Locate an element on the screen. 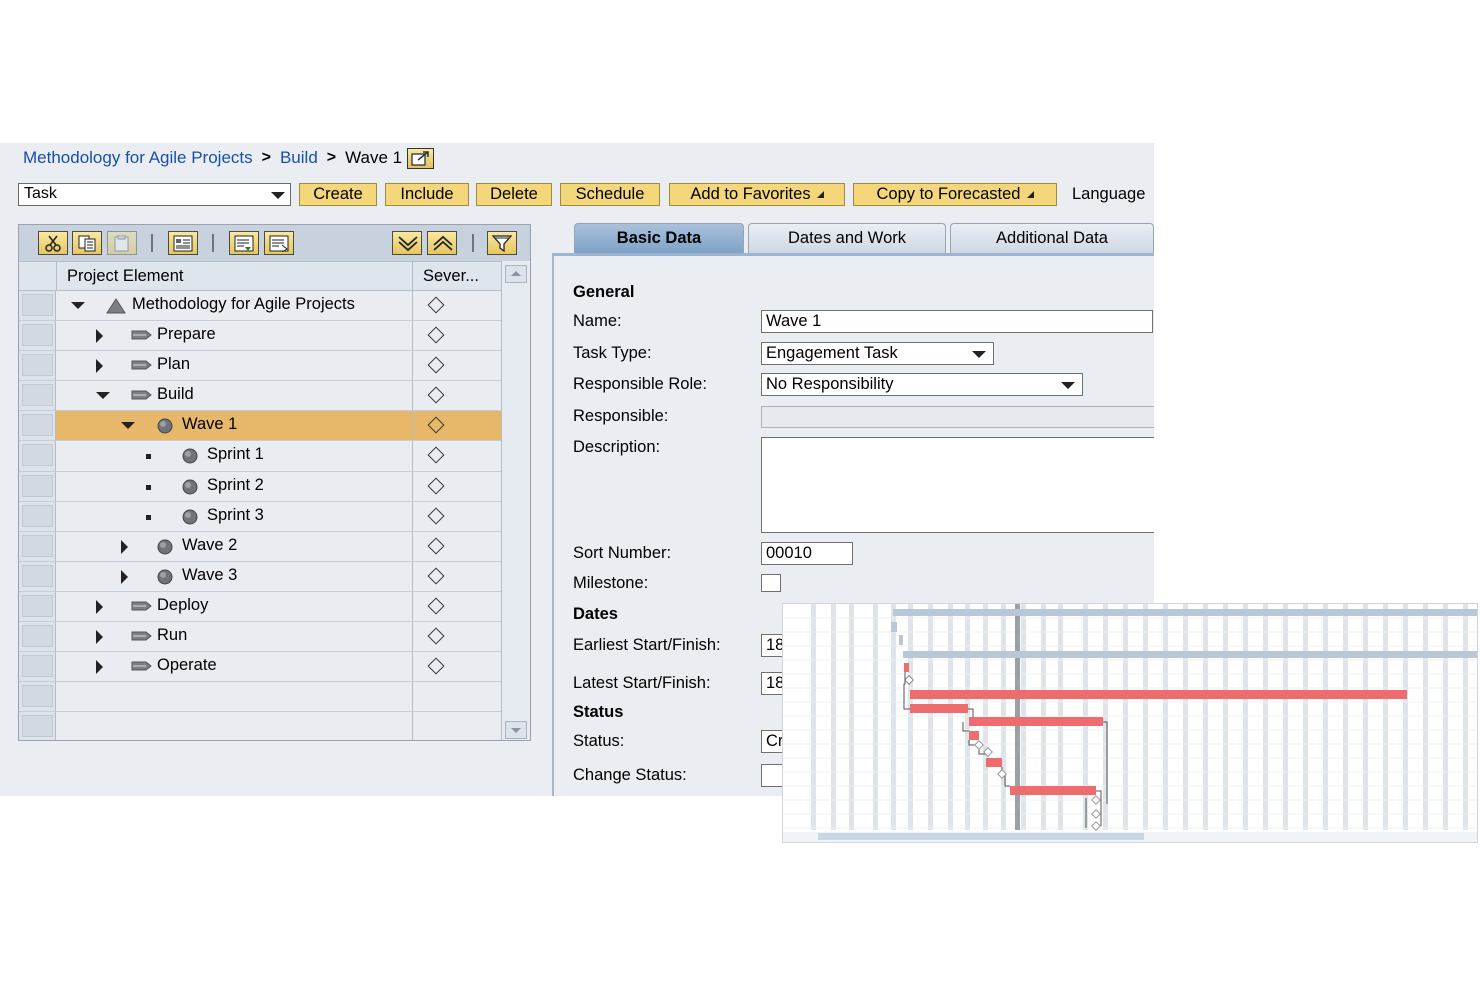 This screenshot has height=987, width=1480. delete-button: Delete is located at coordinates (514, 194).